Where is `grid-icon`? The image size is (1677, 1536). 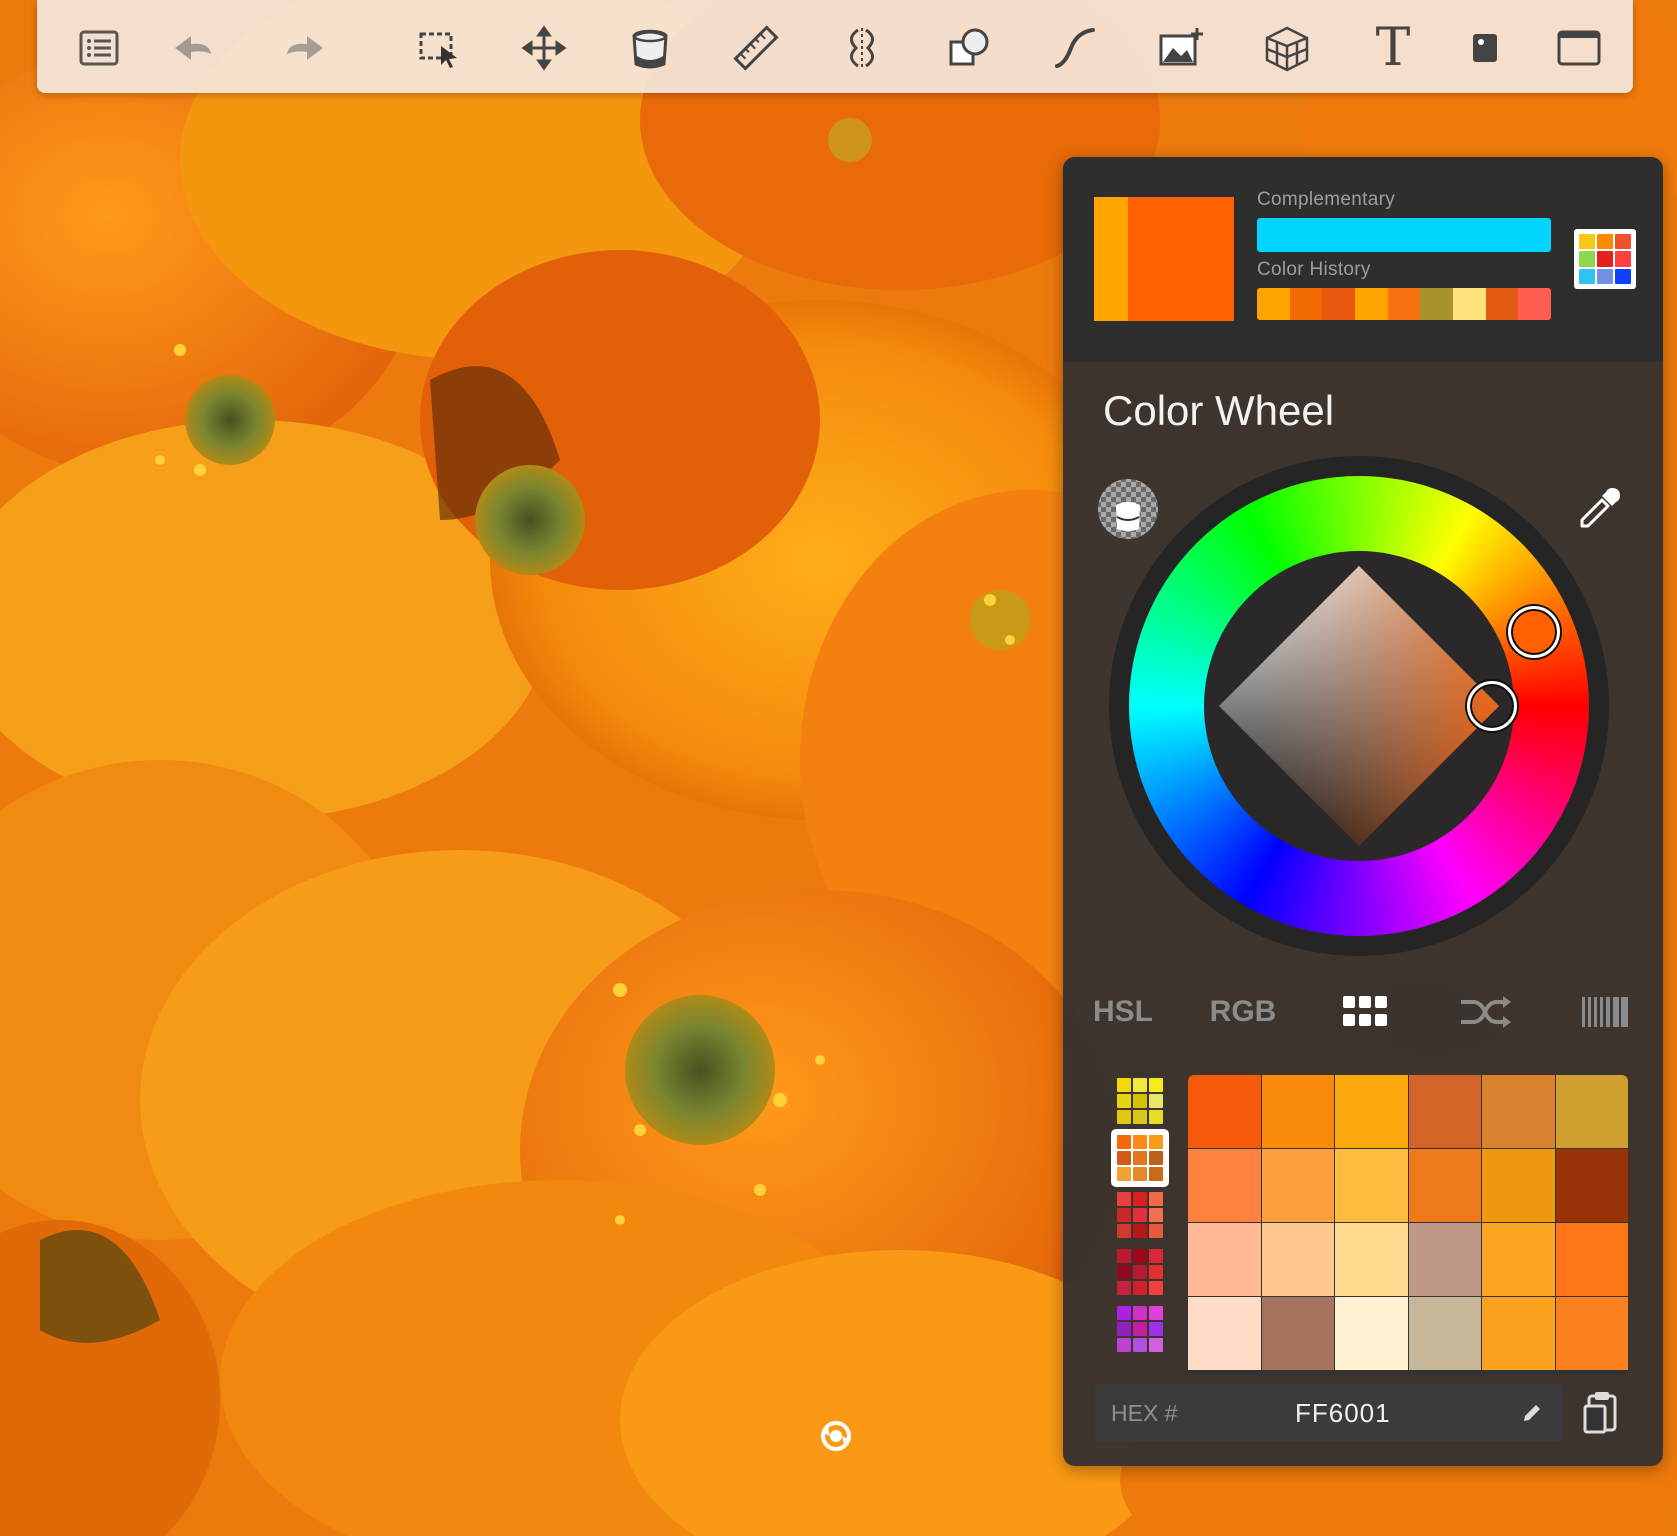 grid-icon is located at coordinates (1365, 1011).